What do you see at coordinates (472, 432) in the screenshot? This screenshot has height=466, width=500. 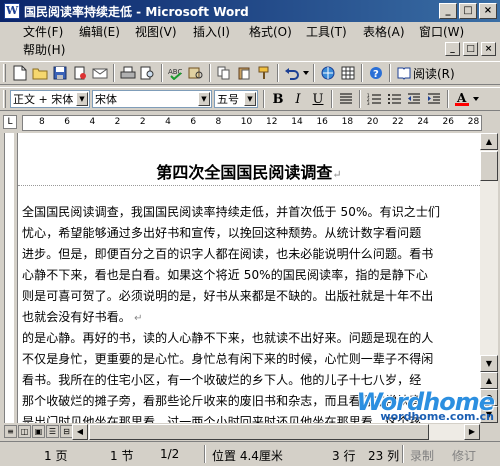 I see `scroll-right-icon: ▶` at bounding box center [472, 432].